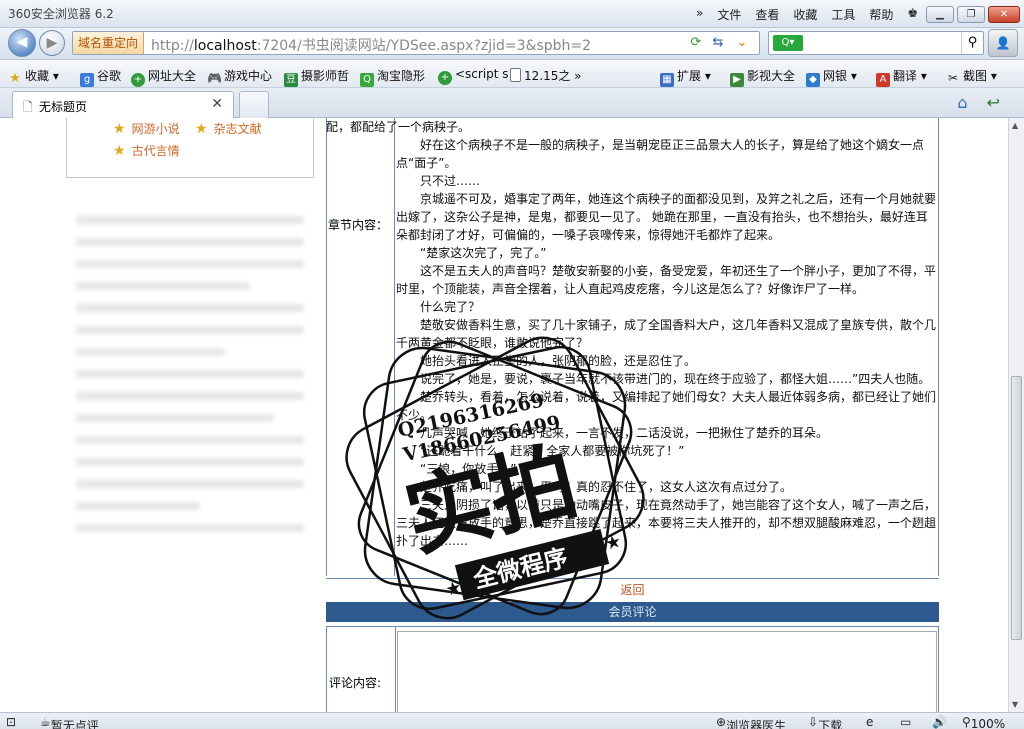 The image size is (1024, 729). What do you see at coordinates (228, 128) in the screenshot?
I see `category-link: ★ 杂志文献` at bounding box center [228, 128].